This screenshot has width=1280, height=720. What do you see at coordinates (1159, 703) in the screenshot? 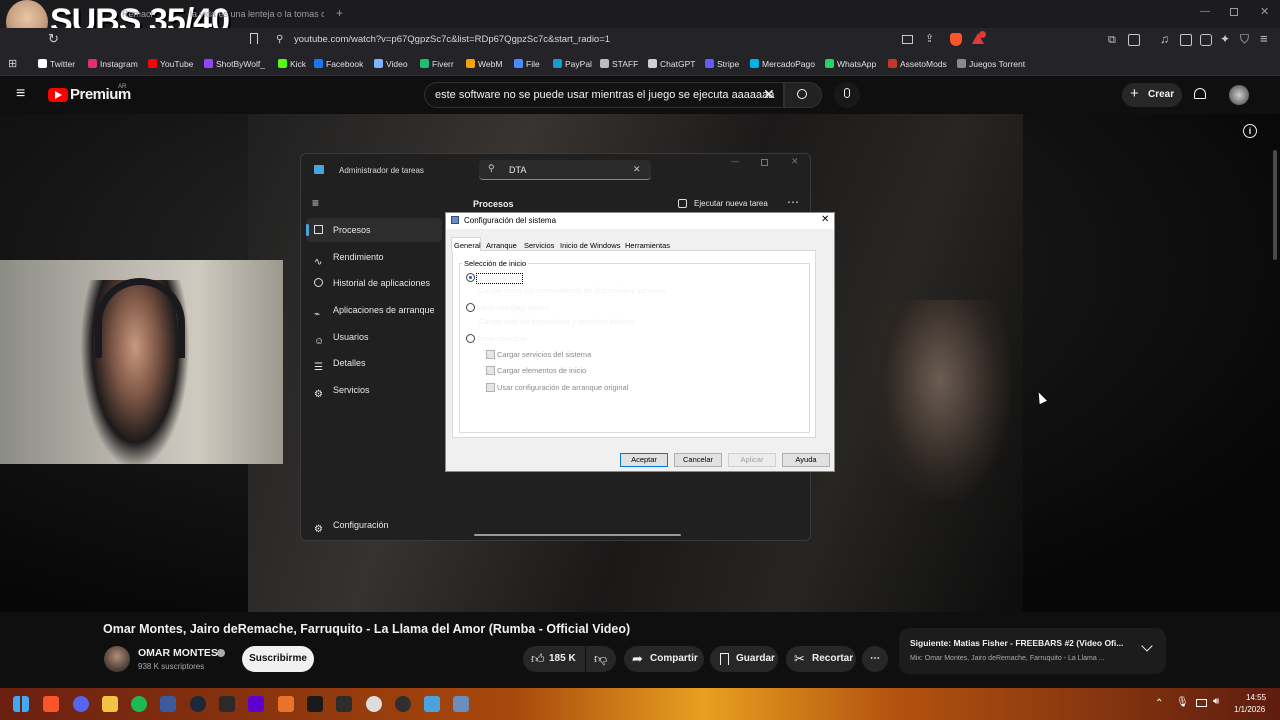
I see `system-tray-chevron-icon: ⌃` at bounding box center [1159, 703].